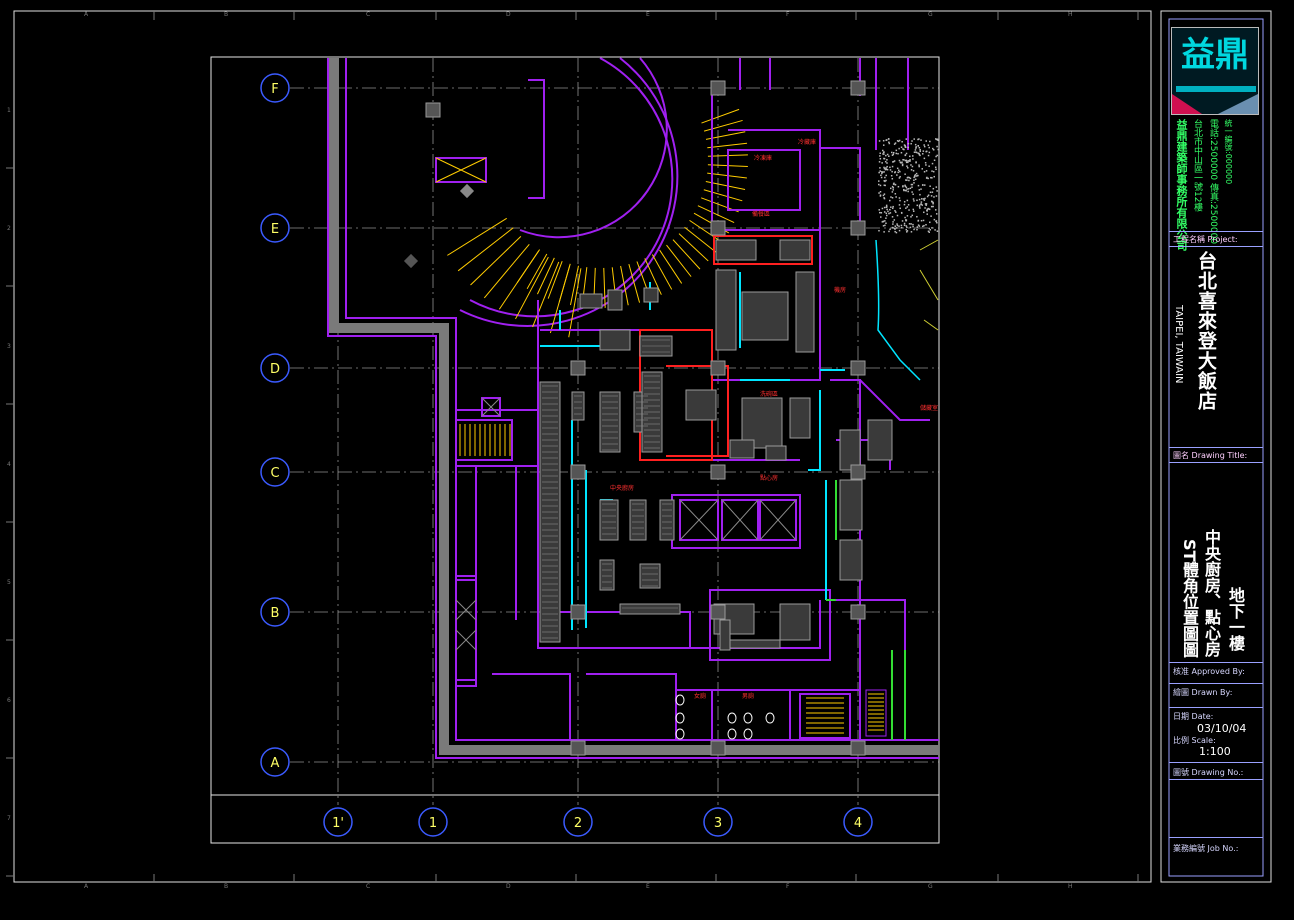 The image size is (1294, 920). Describe the element at coordinates (1208, 772) in the screenshot. I see `drawing-number-label: 圖號 Drawing No.:` at that location.